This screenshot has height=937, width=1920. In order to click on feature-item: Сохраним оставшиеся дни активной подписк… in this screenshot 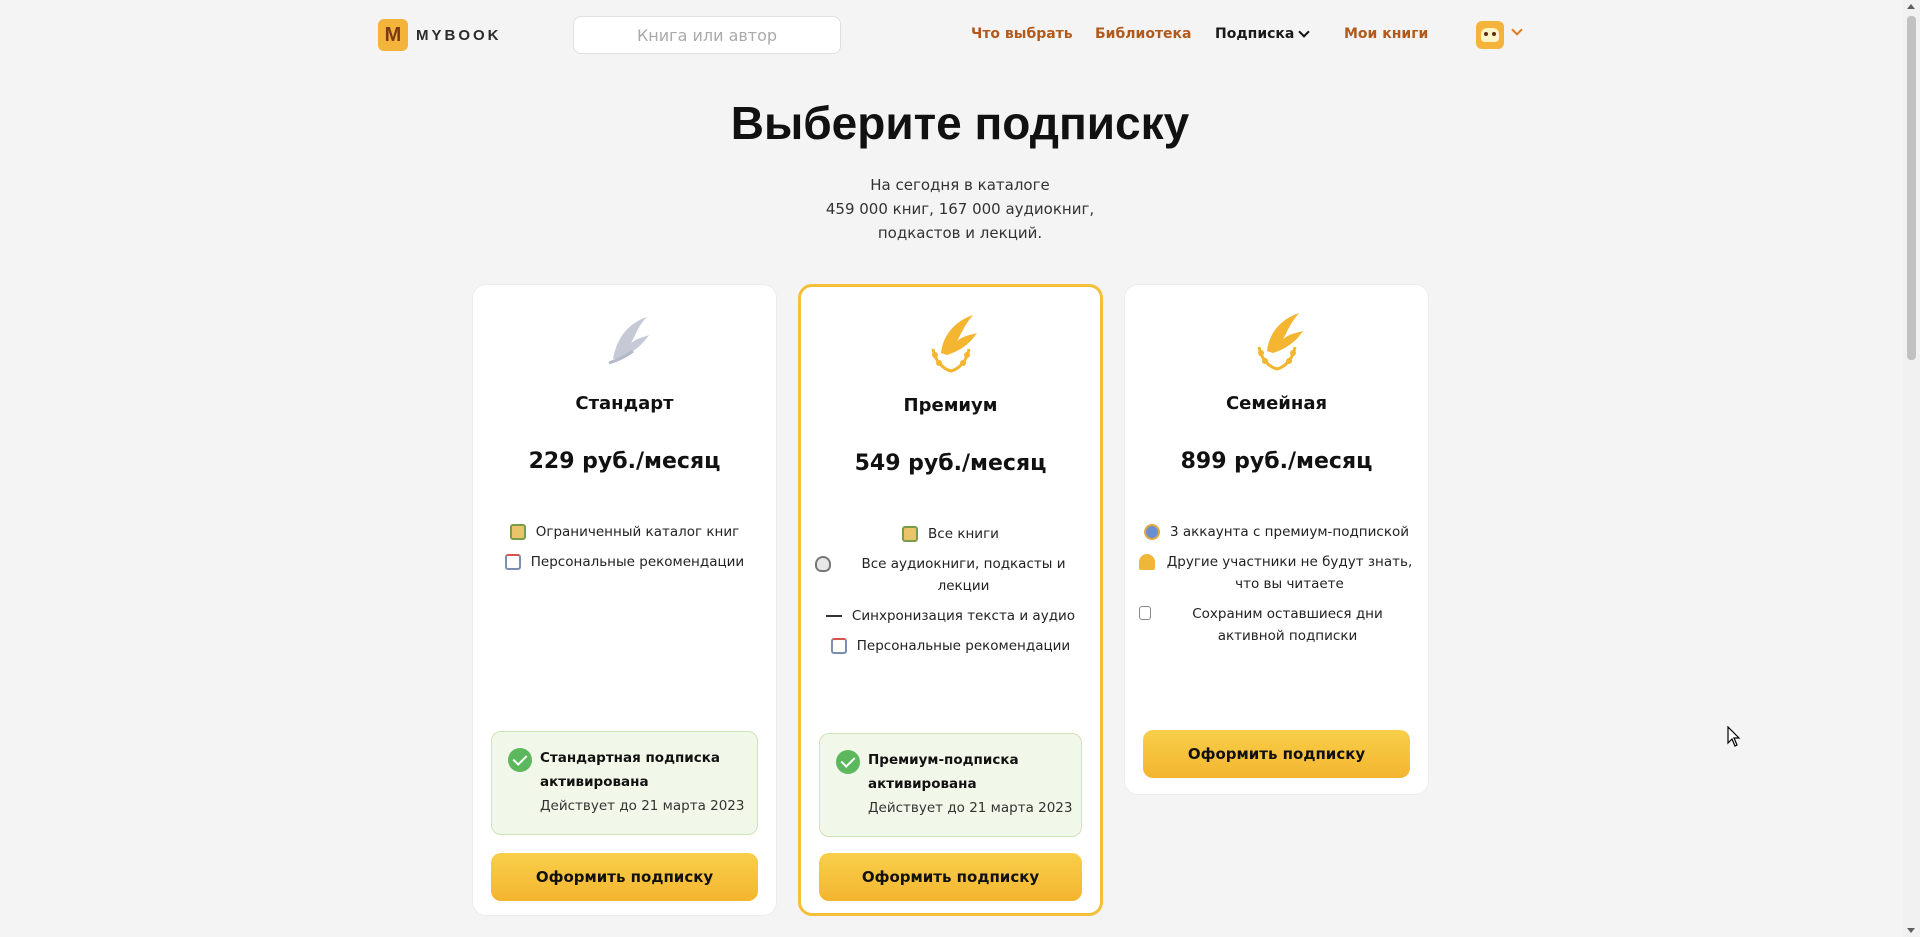, I will do `click(1276, 625)`.